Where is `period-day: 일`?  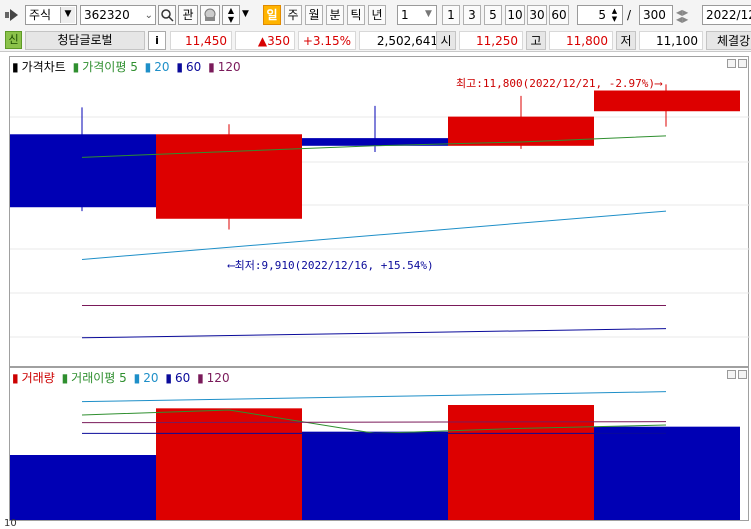
period-day: 일 is located at coordinates (272, 15).